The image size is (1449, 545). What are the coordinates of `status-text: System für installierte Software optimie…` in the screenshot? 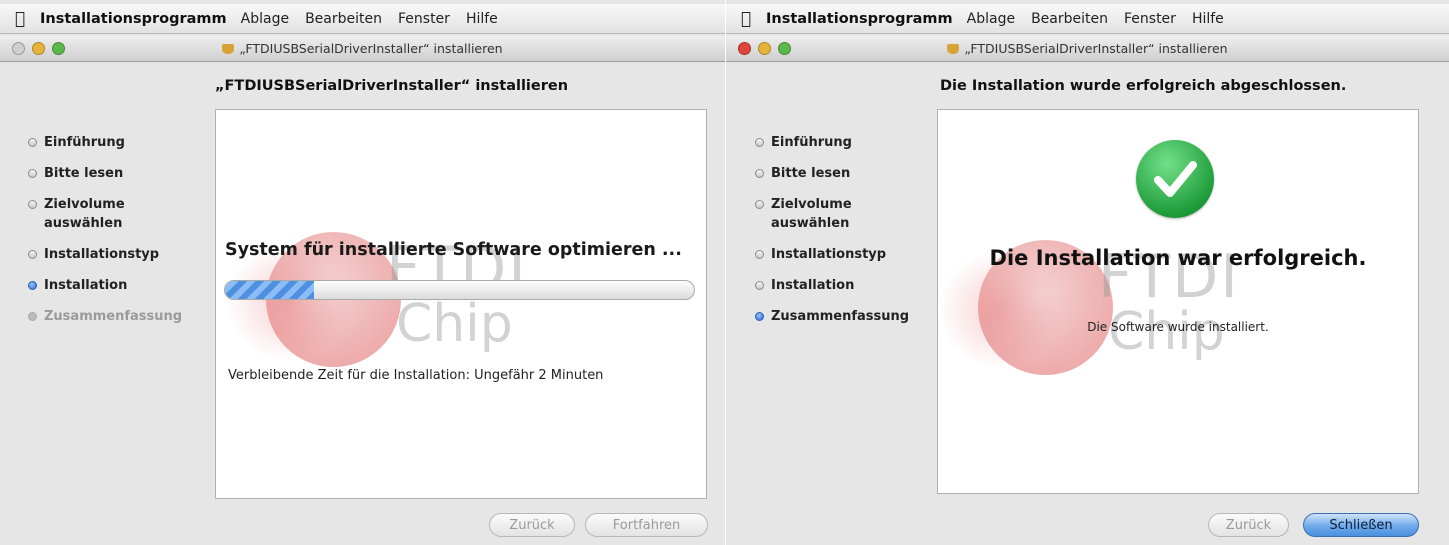 It's located at (453, 250).